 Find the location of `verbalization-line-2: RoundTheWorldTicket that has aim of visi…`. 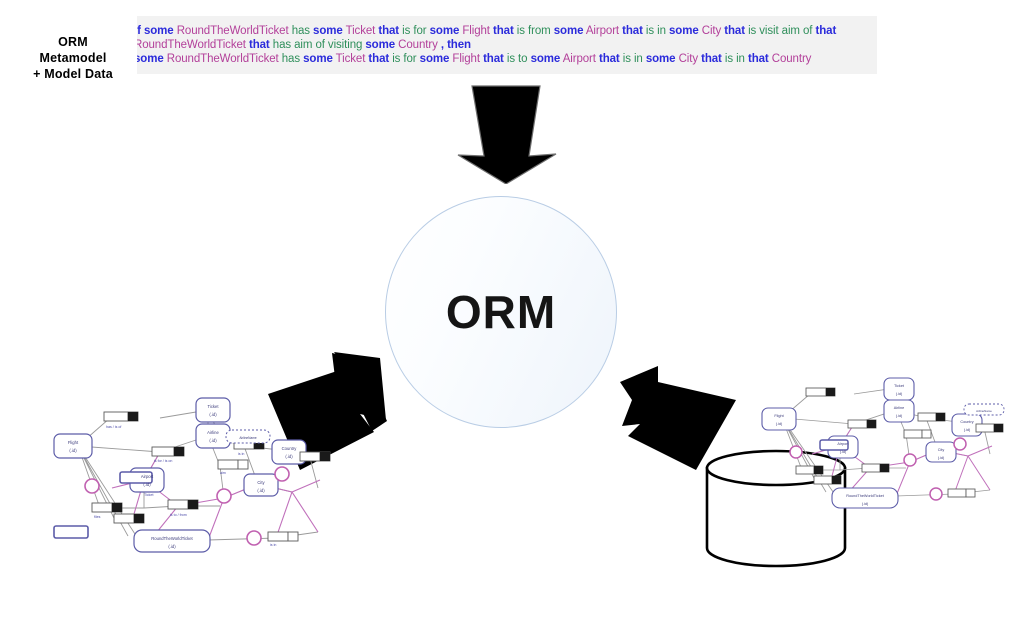

verbalization-line-2: RoundTheWorldTicket that has aim of visi… is located at coordinates (304, 45).